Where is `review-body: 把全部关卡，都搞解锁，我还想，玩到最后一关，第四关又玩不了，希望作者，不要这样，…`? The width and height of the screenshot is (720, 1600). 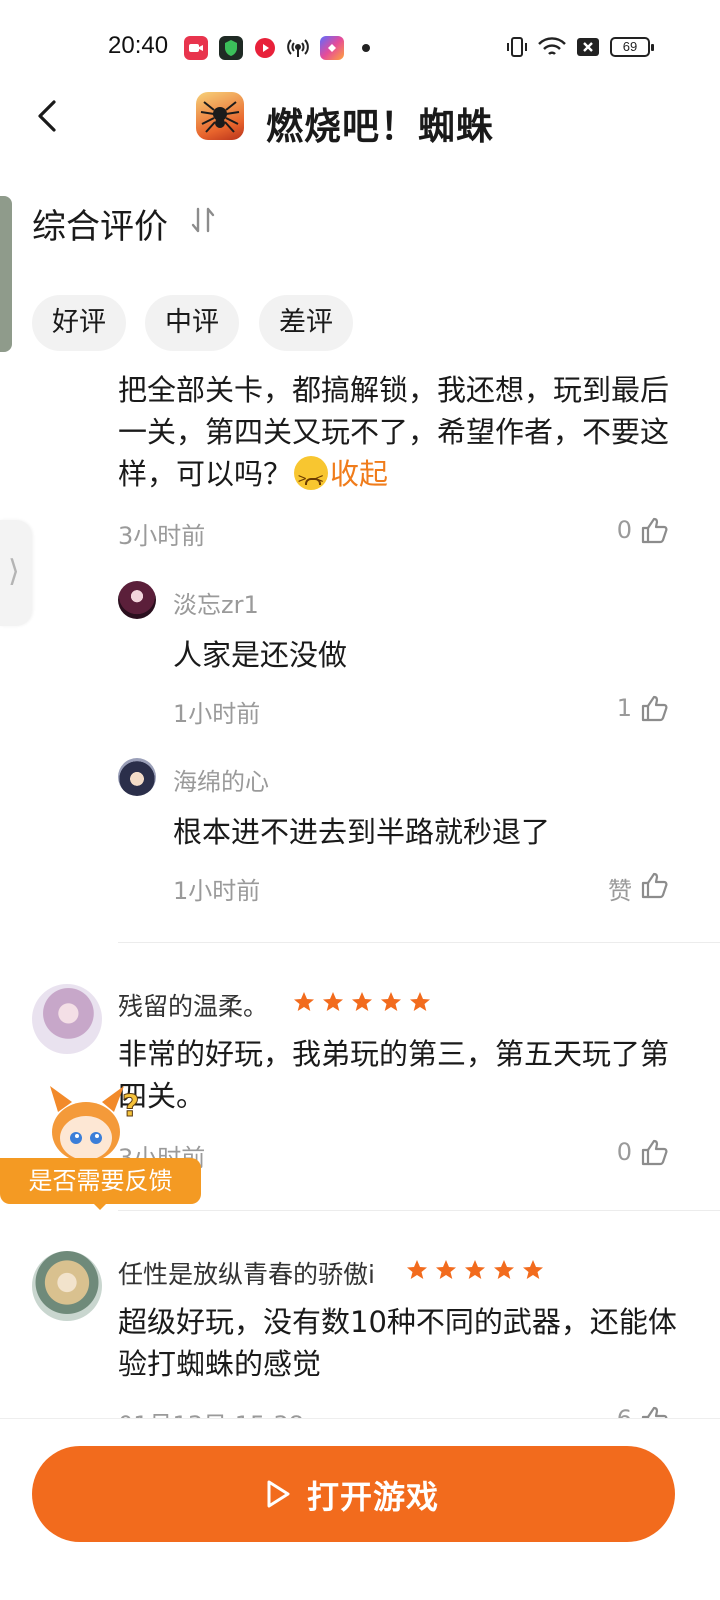
review-body: 把全部关卡，都搞解锁，我还想，玩到最后一关，第四关又玩不了，希望作者，不要这样，… is located at coordinates (394, 432).